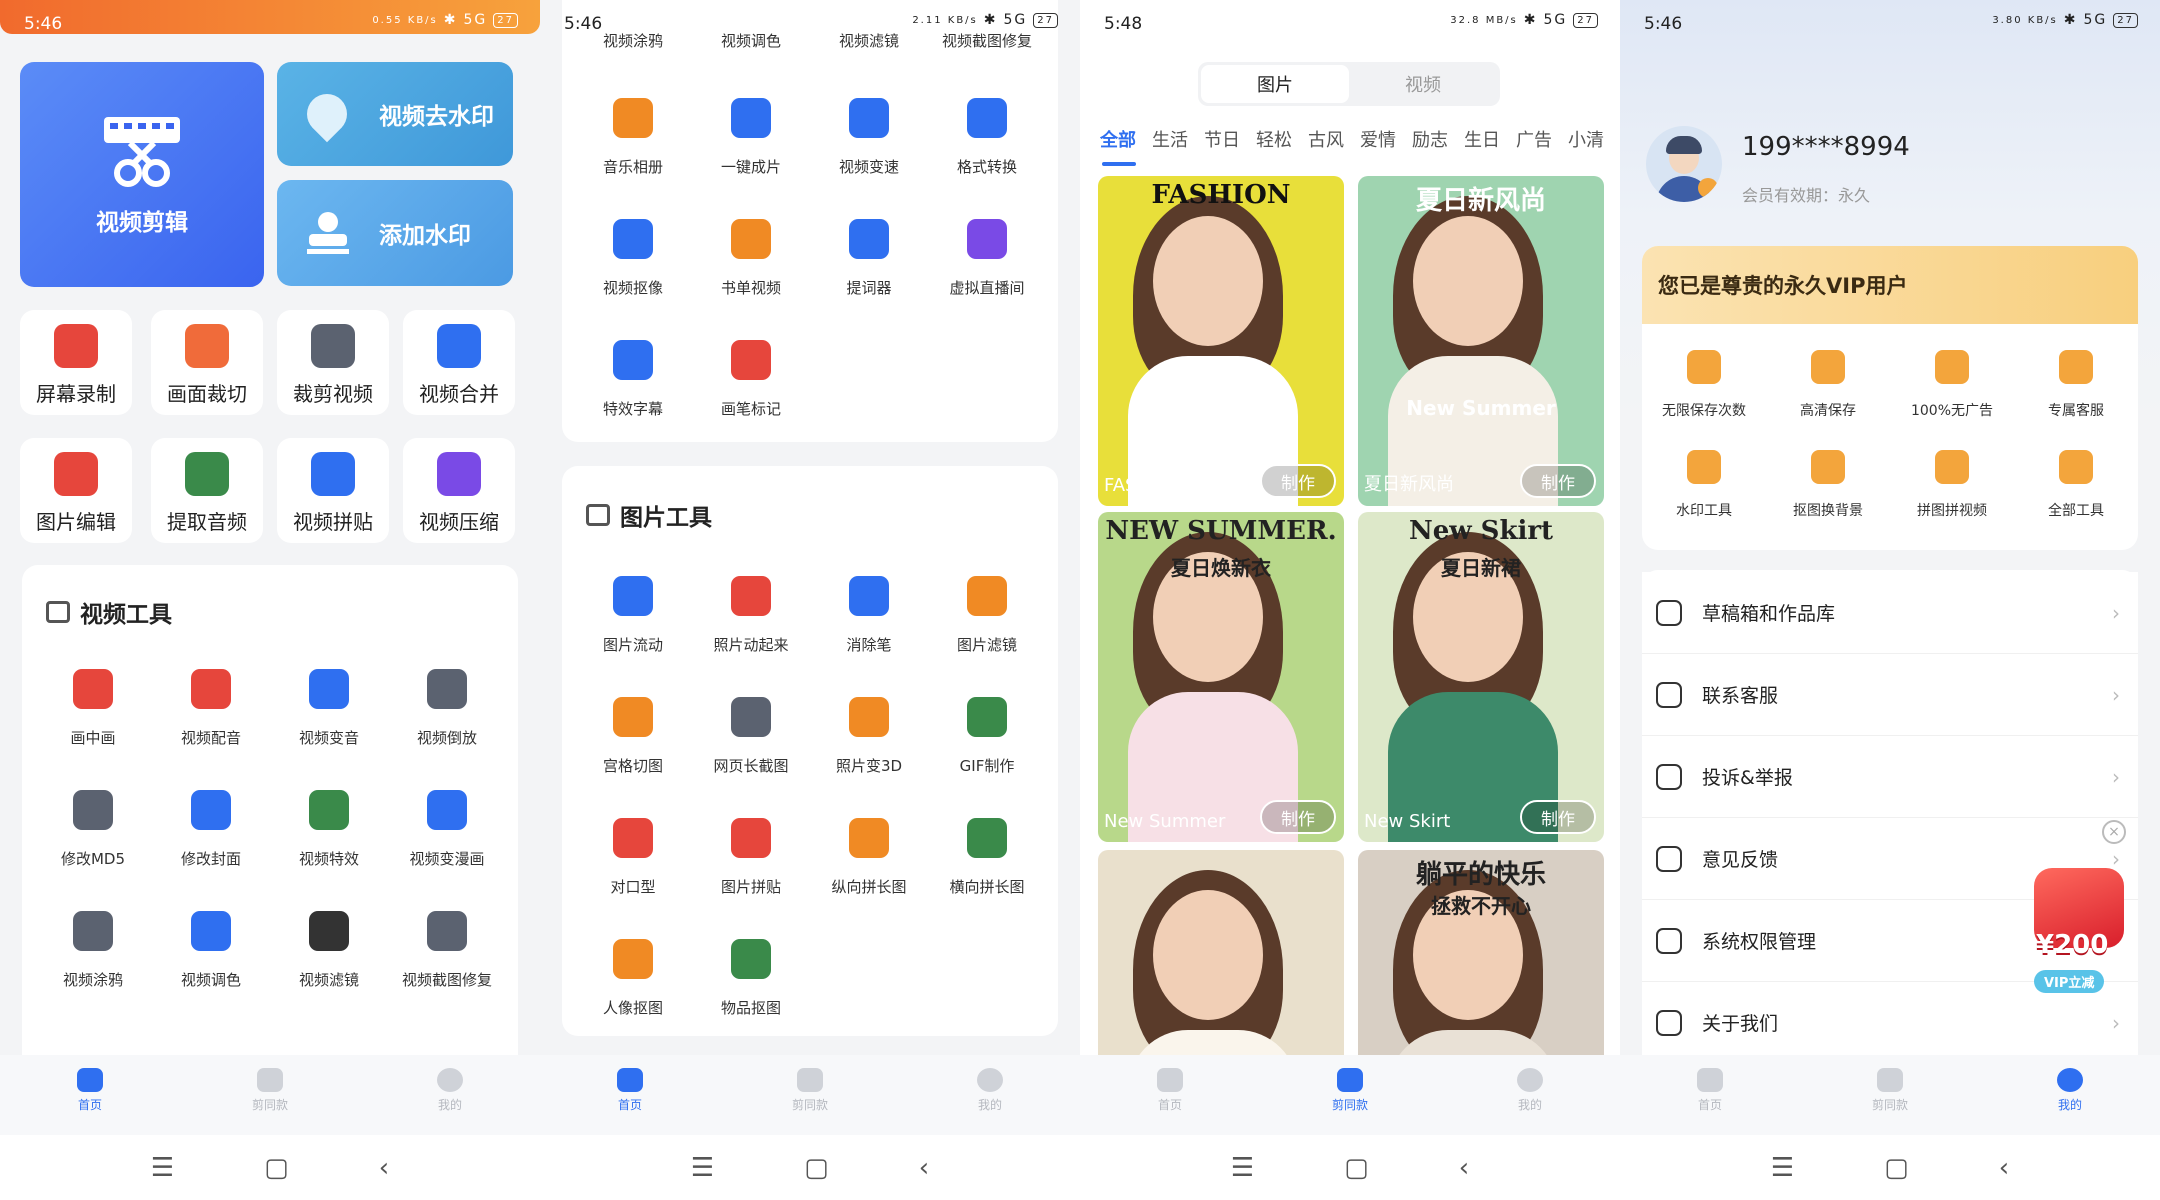 This screenshot has height=1200, width=2160. I want to click on tool-item: 人像抠图, so click(633, 987).